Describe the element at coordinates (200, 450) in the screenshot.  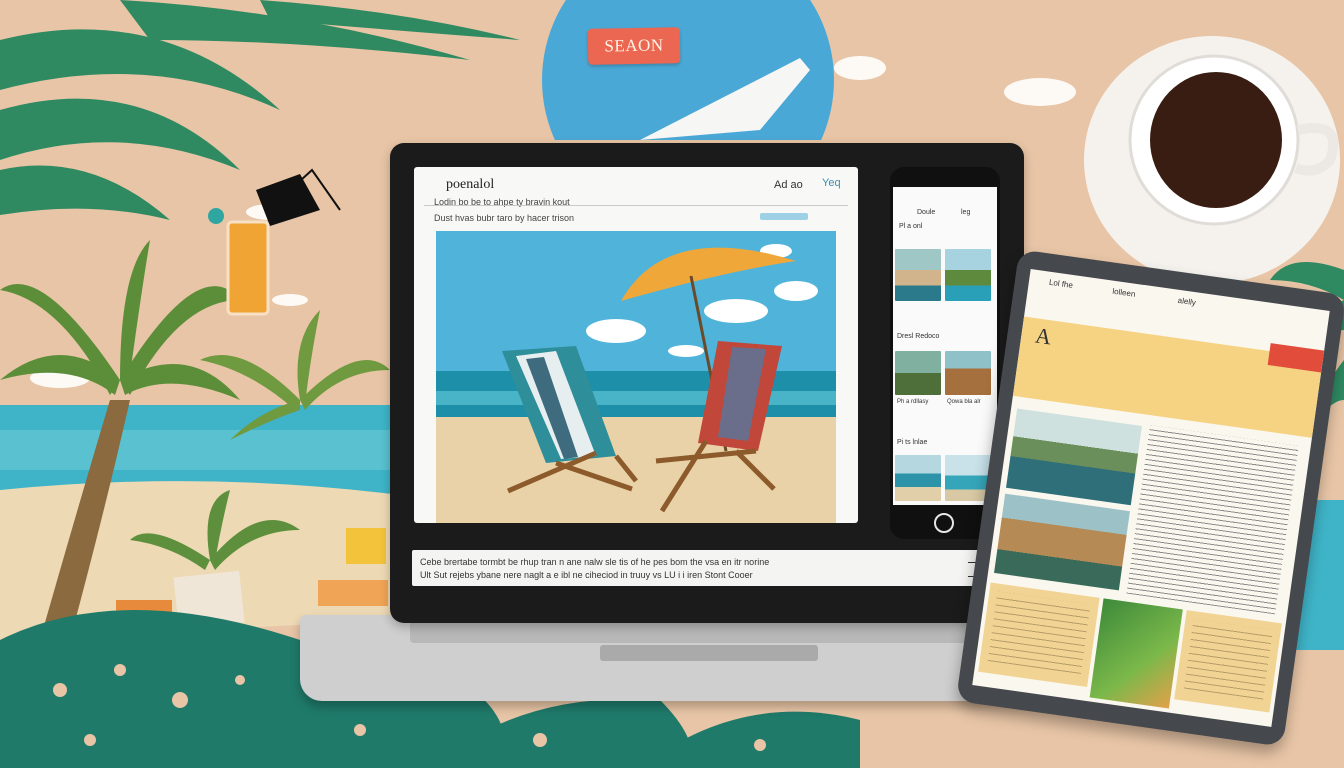
I see `sea-left-light` at that location.